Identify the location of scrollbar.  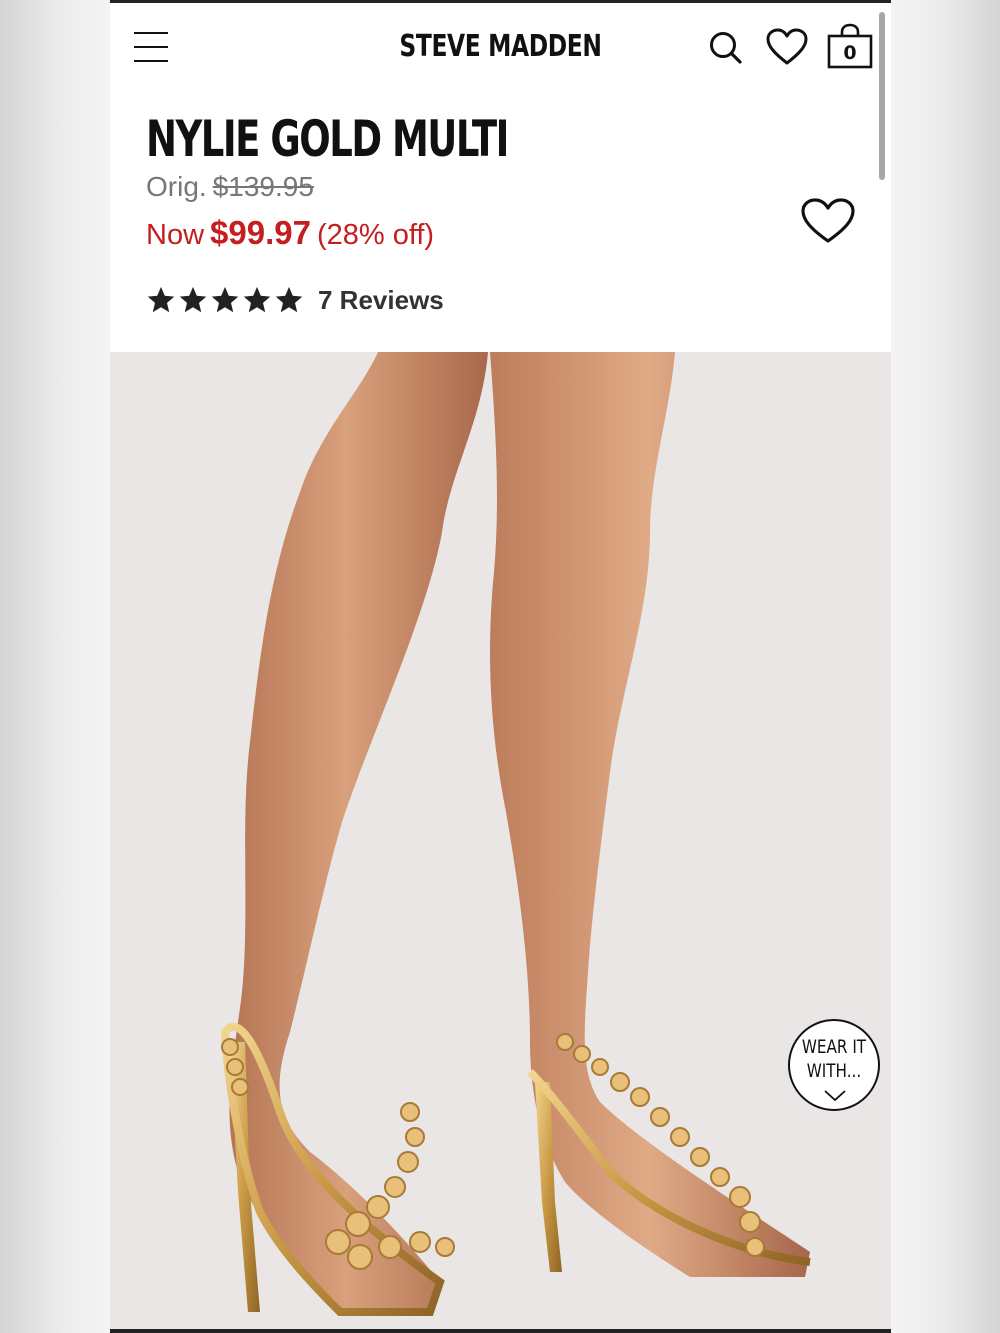
(882, 96).